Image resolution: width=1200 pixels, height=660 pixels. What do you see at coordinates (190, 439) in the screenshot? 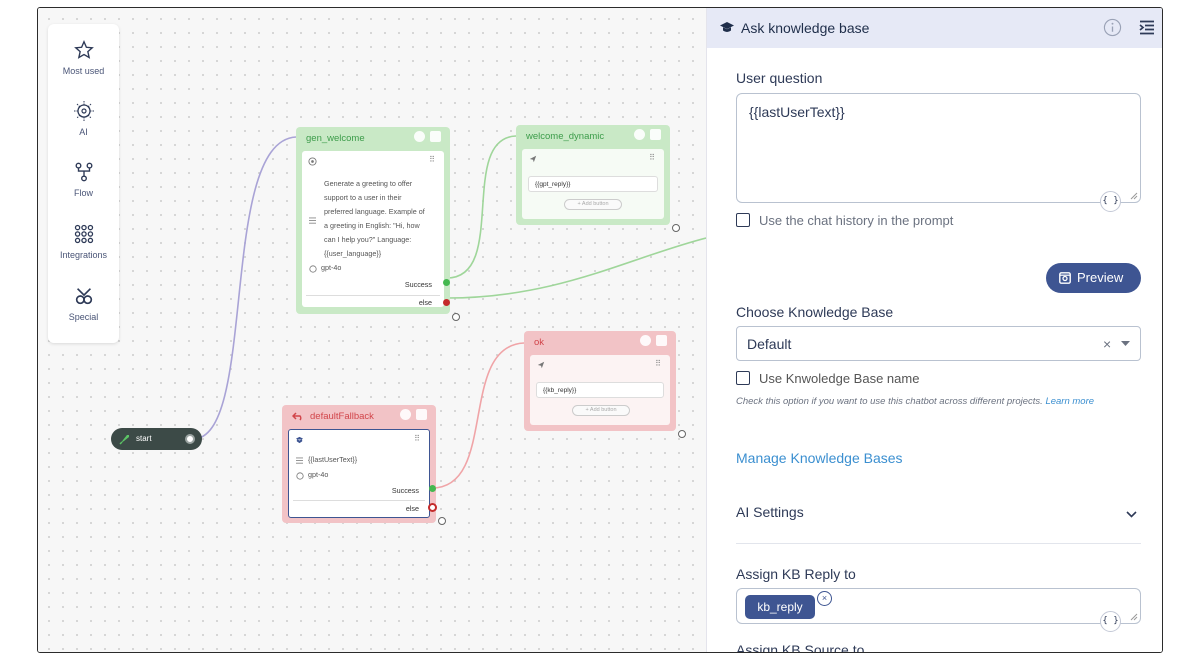
I see `start-output-port` at bounding box center [190, 439].